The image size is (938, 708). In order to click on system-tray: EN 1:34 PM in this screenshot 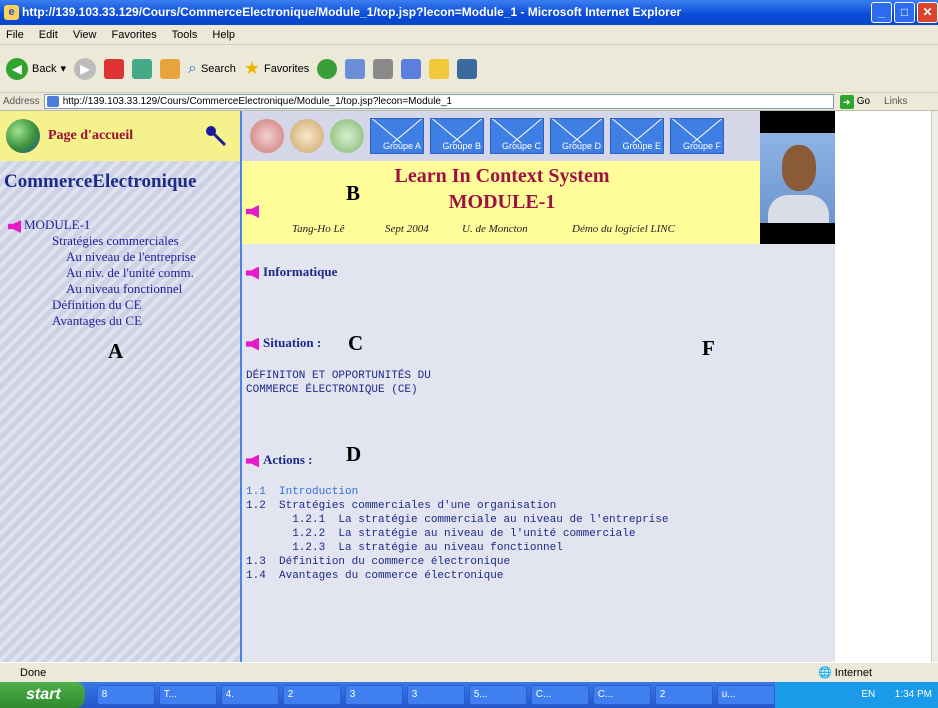, I will do `click(856, 695)`.